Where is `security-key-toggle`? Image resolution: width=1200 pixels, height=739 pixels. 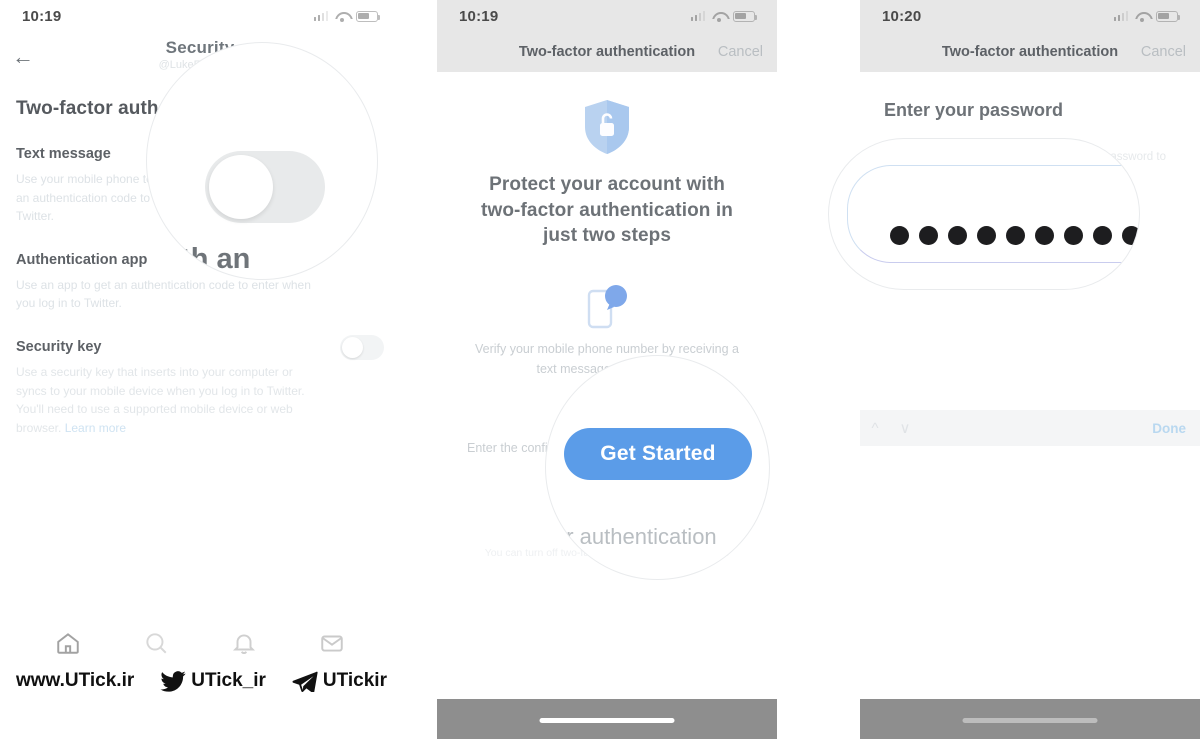 security-key-toggle is located at coordinates (362, 347).